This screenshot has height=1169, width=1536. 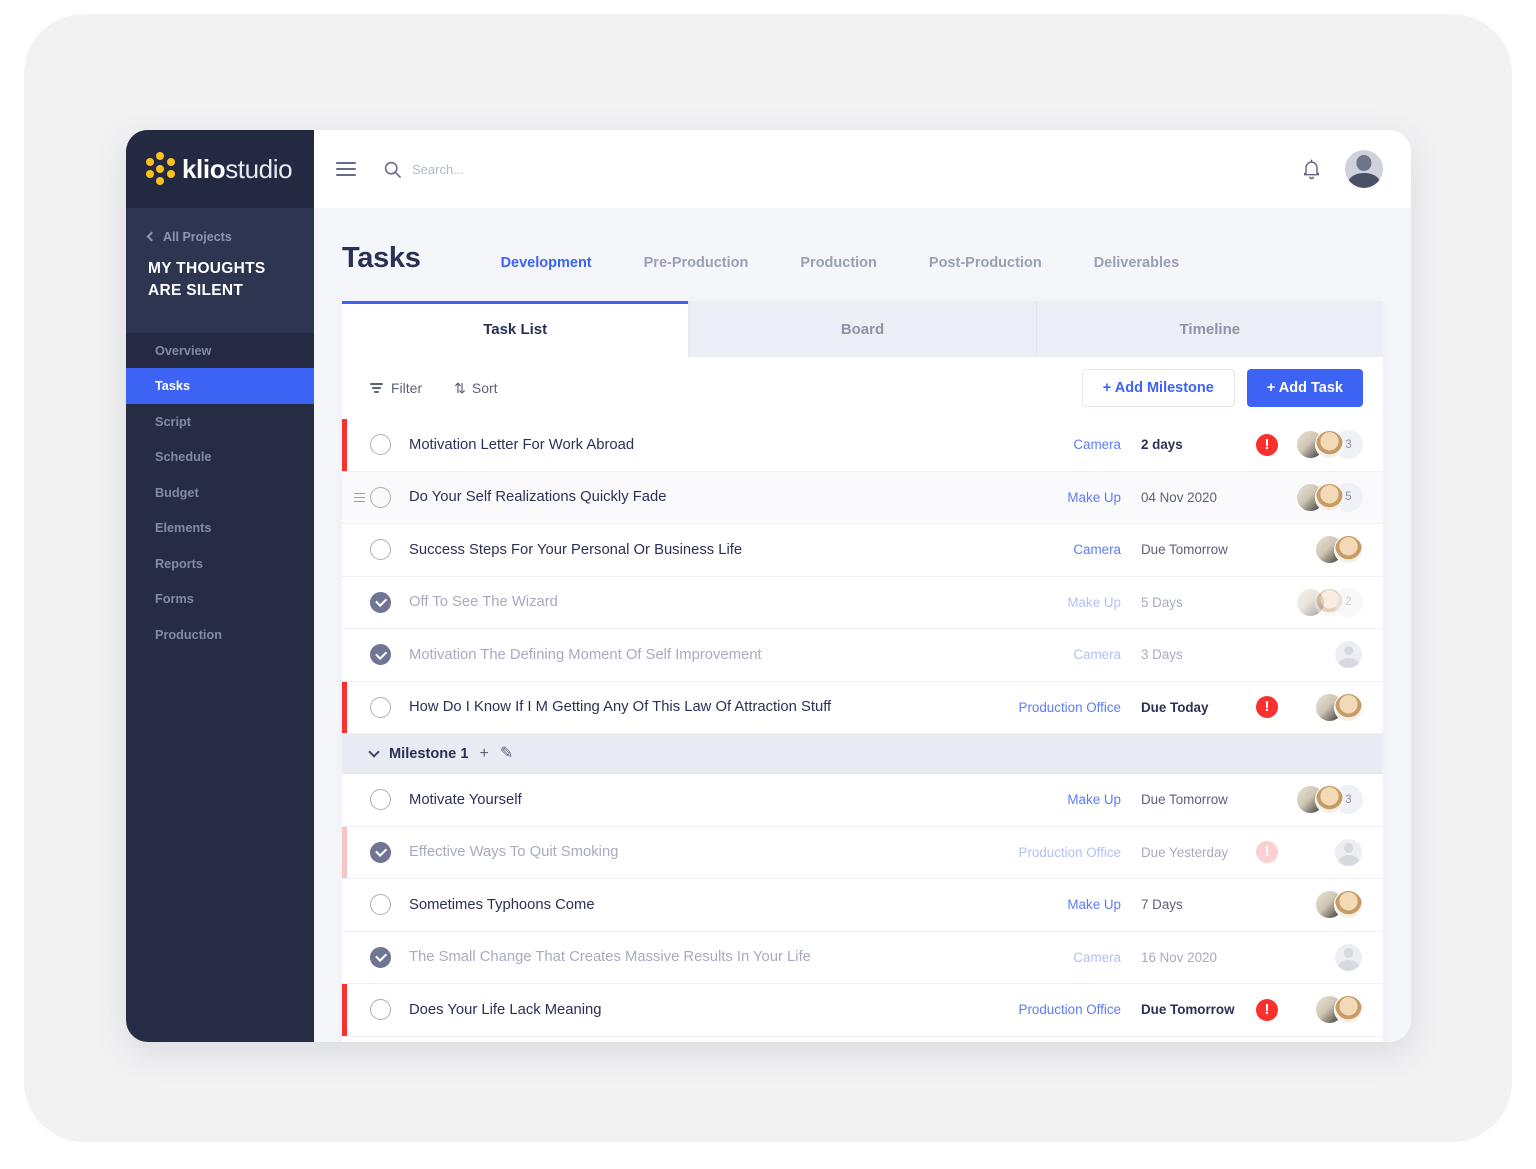 I want to click on task-due-date: Due Yesterday, so click(x=1185, y=852).